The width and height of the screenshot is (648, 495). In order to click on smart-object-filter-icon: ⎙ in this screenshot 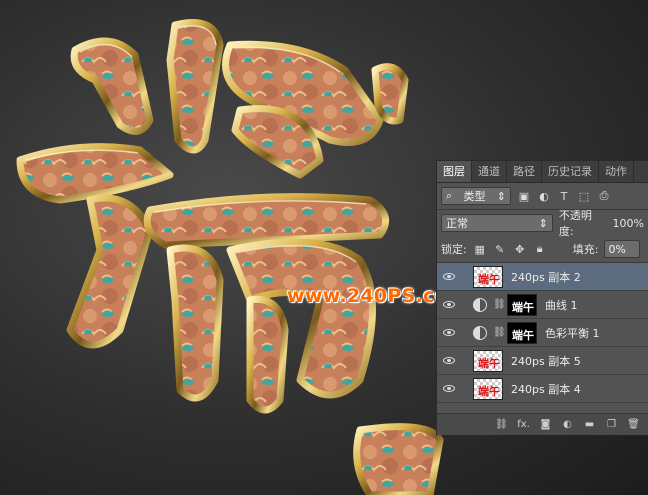, I will do `click(604, 196)`.